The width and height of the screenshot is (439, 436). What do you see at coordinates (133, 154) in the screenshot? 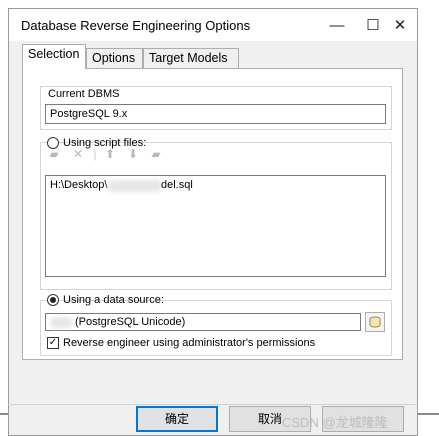
I see `move-down-icon: ⬇` at bounding box center [133, 154].